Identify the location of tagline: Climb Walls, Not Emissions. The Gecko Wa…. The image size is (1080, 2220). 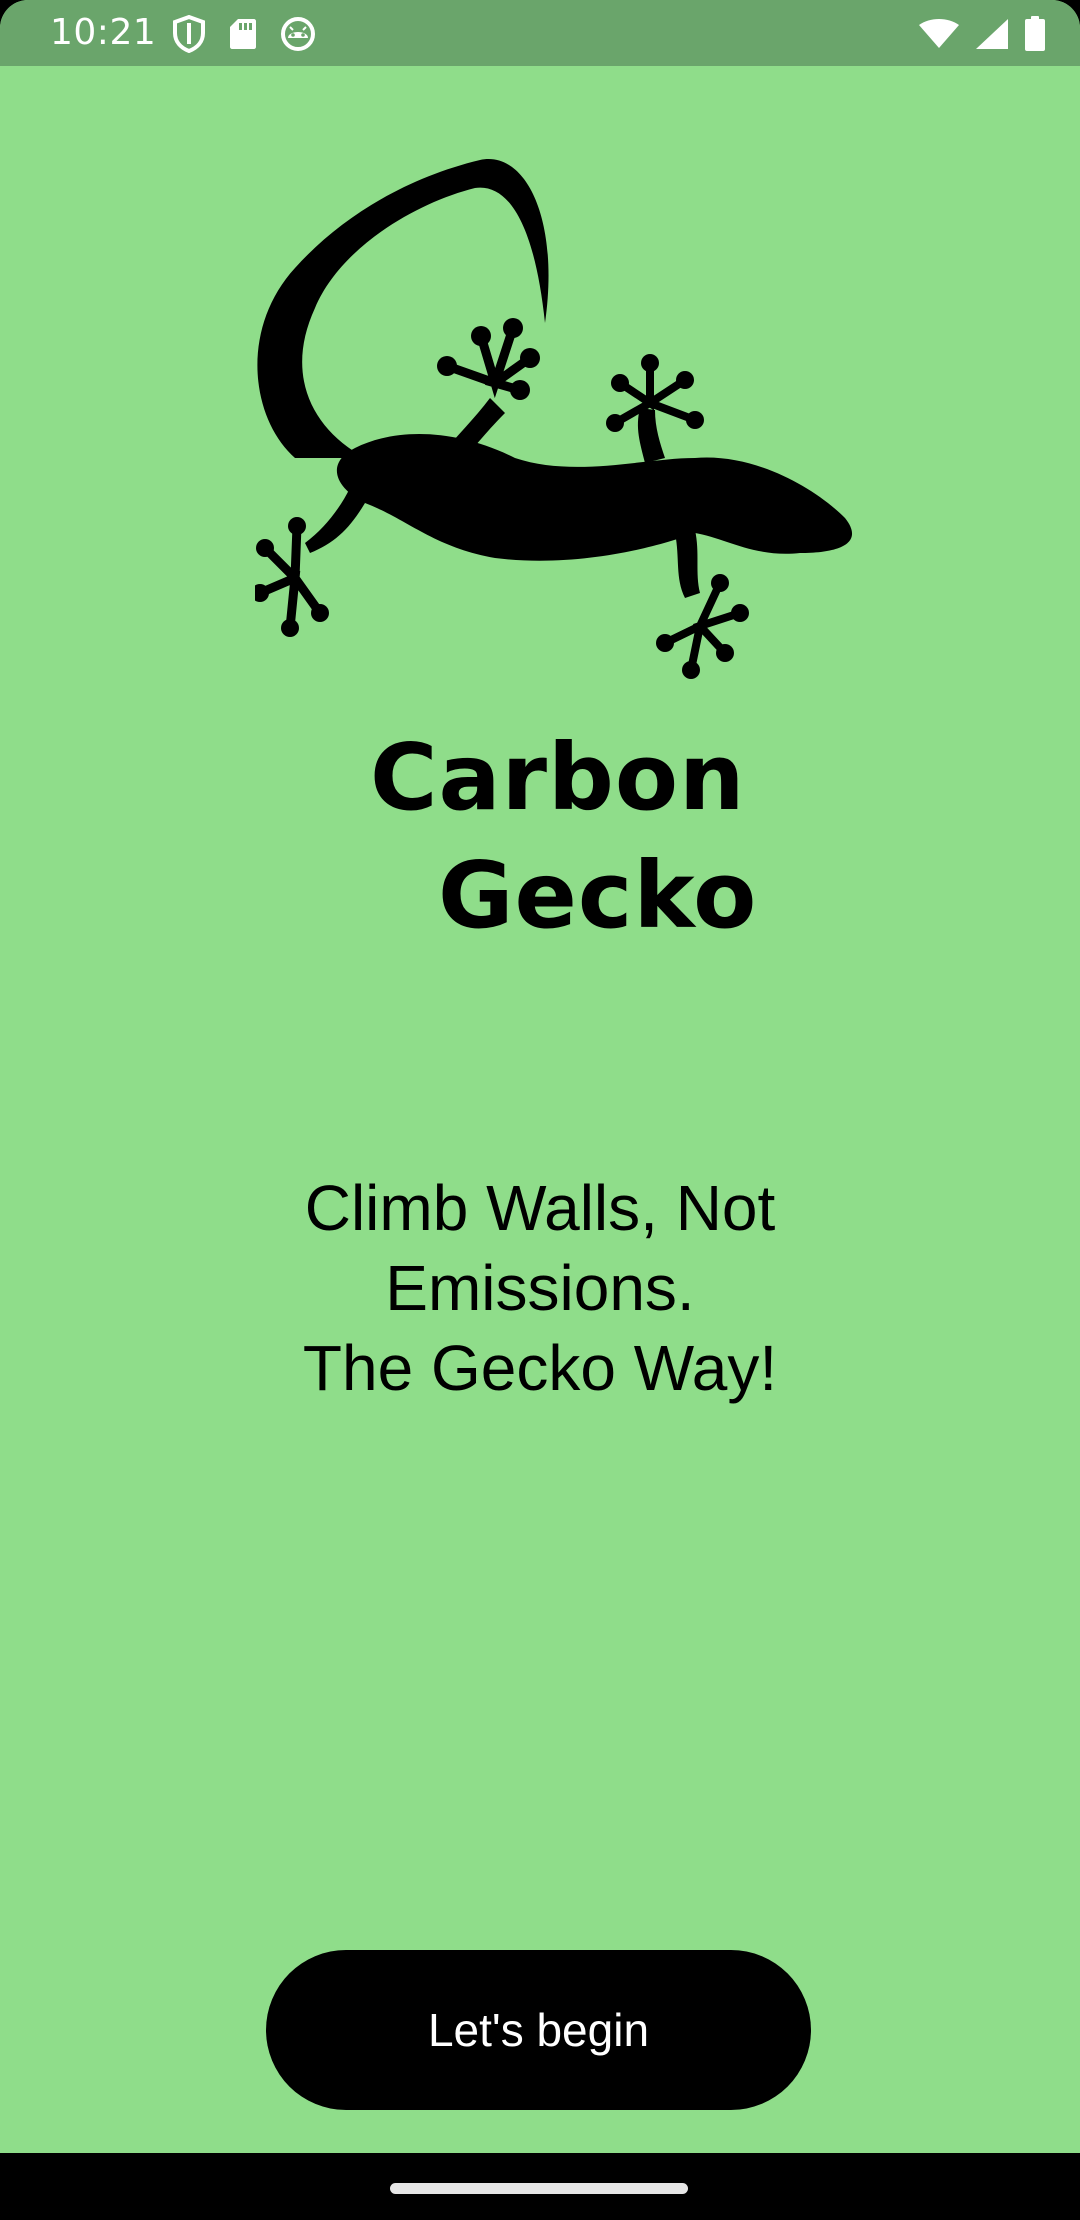
(540, 1288).